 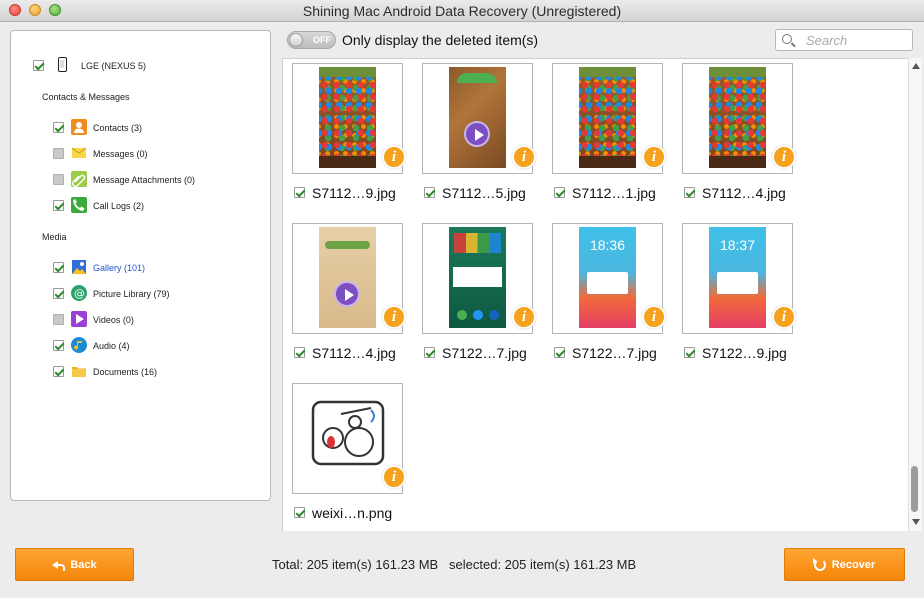 I want to click on file-item: i S7112…1.jpg, so click(x=609, y=138).